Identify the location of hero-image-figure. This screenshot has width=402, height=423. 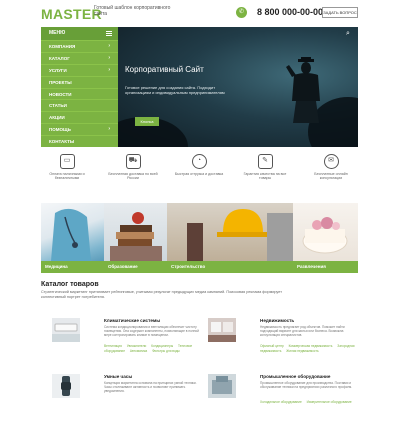
(303, 90).